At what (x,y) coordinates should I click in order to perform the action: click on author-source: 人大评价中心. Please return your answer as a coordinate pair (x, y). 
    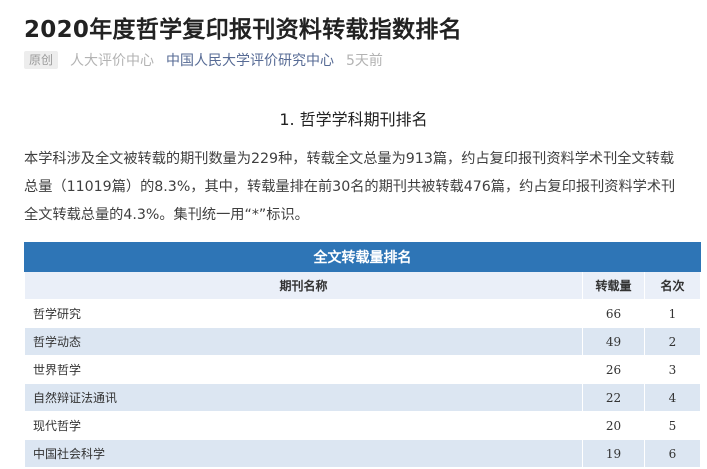
    Looking at the image, I should click on (112, 61).